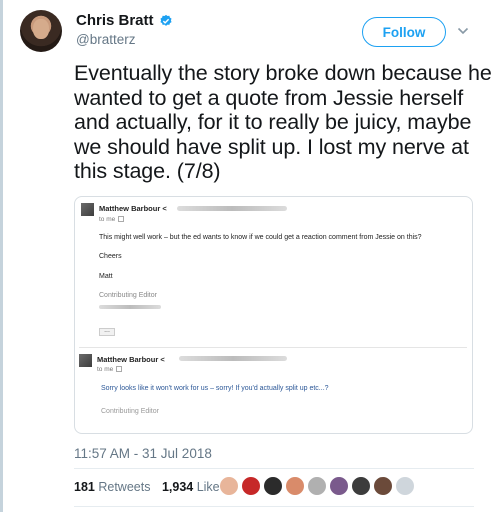 The image size is (500, 512). What do you see at coordinates (255, 34) in the screenshot?
I see `tweet-header: Chris Bratt @bratterz Follow` at bounding box center [255, 34].